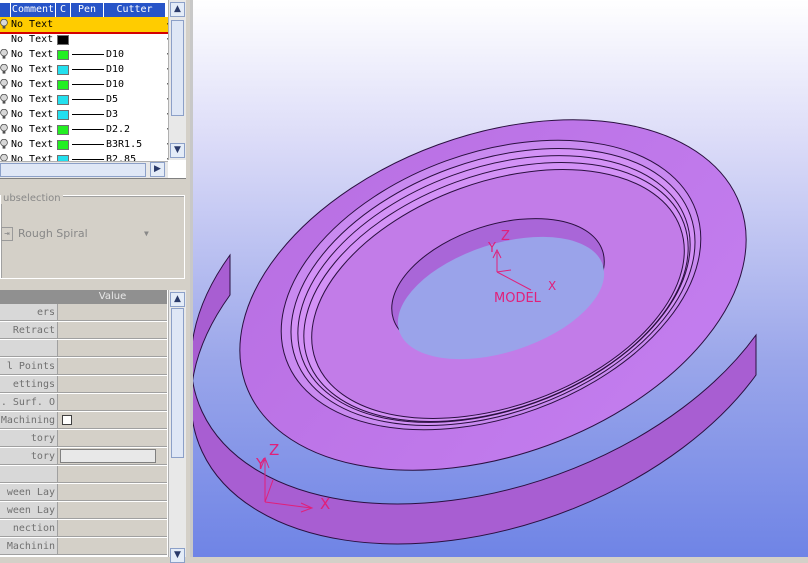  What do you see at coordinates (87, 10) in the screenshot?
I see `column-header-pen: Pen` at bounding box center [87, 10].